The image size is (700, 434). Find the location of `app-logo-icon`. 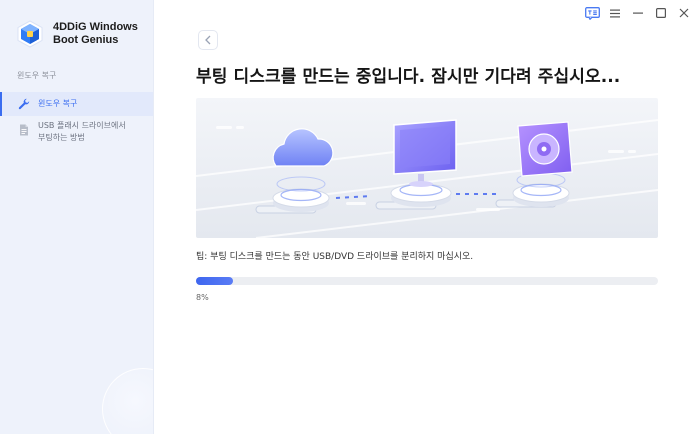

app-logo-icon is located at coordinates (30, 34).